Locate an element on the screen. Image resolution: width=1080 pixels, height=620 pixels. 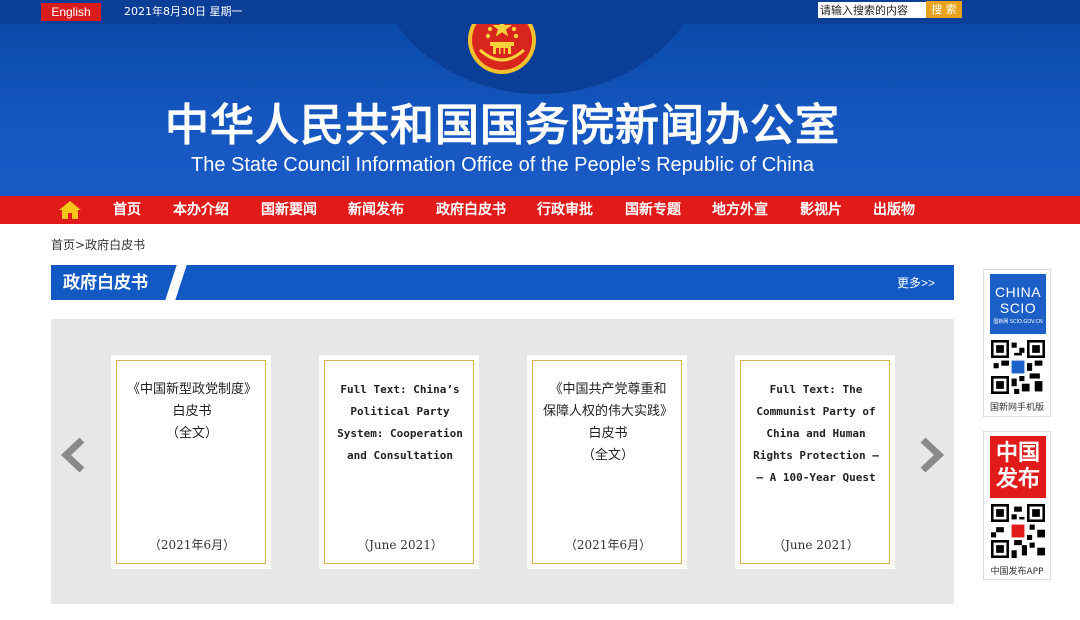
nav-item-home: 首页 is located at coordinates (127, 210).